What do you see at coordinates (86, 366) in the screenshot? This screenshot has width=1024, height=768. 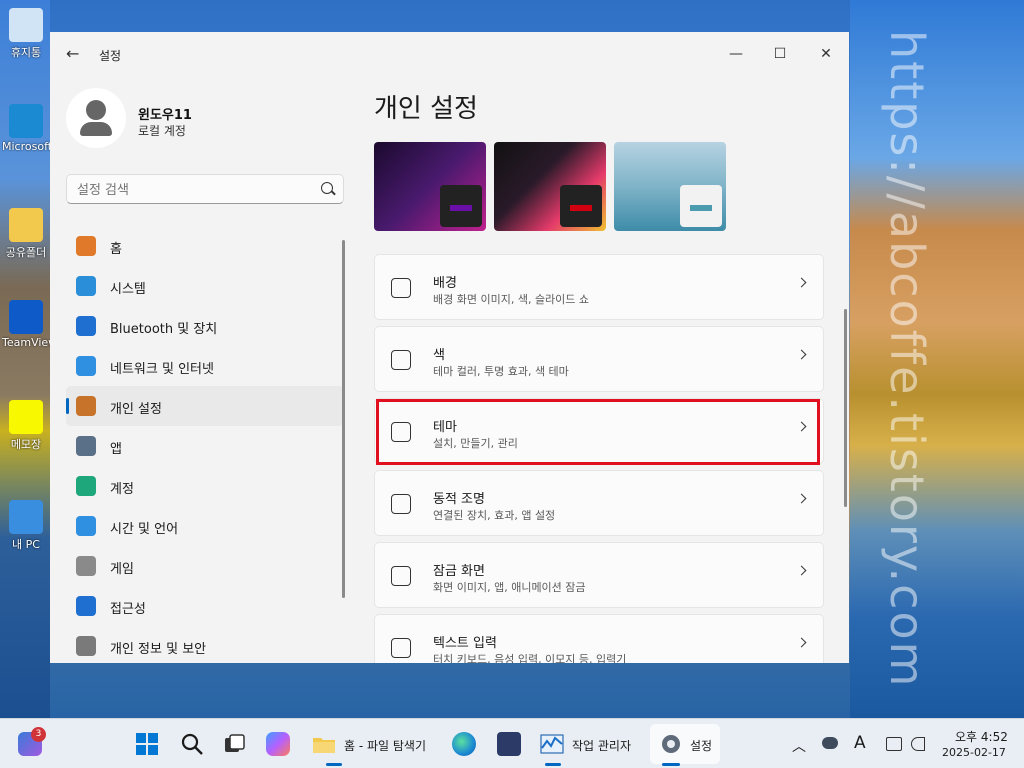 I see `wifi-icon` at bounding box center [86, 366].